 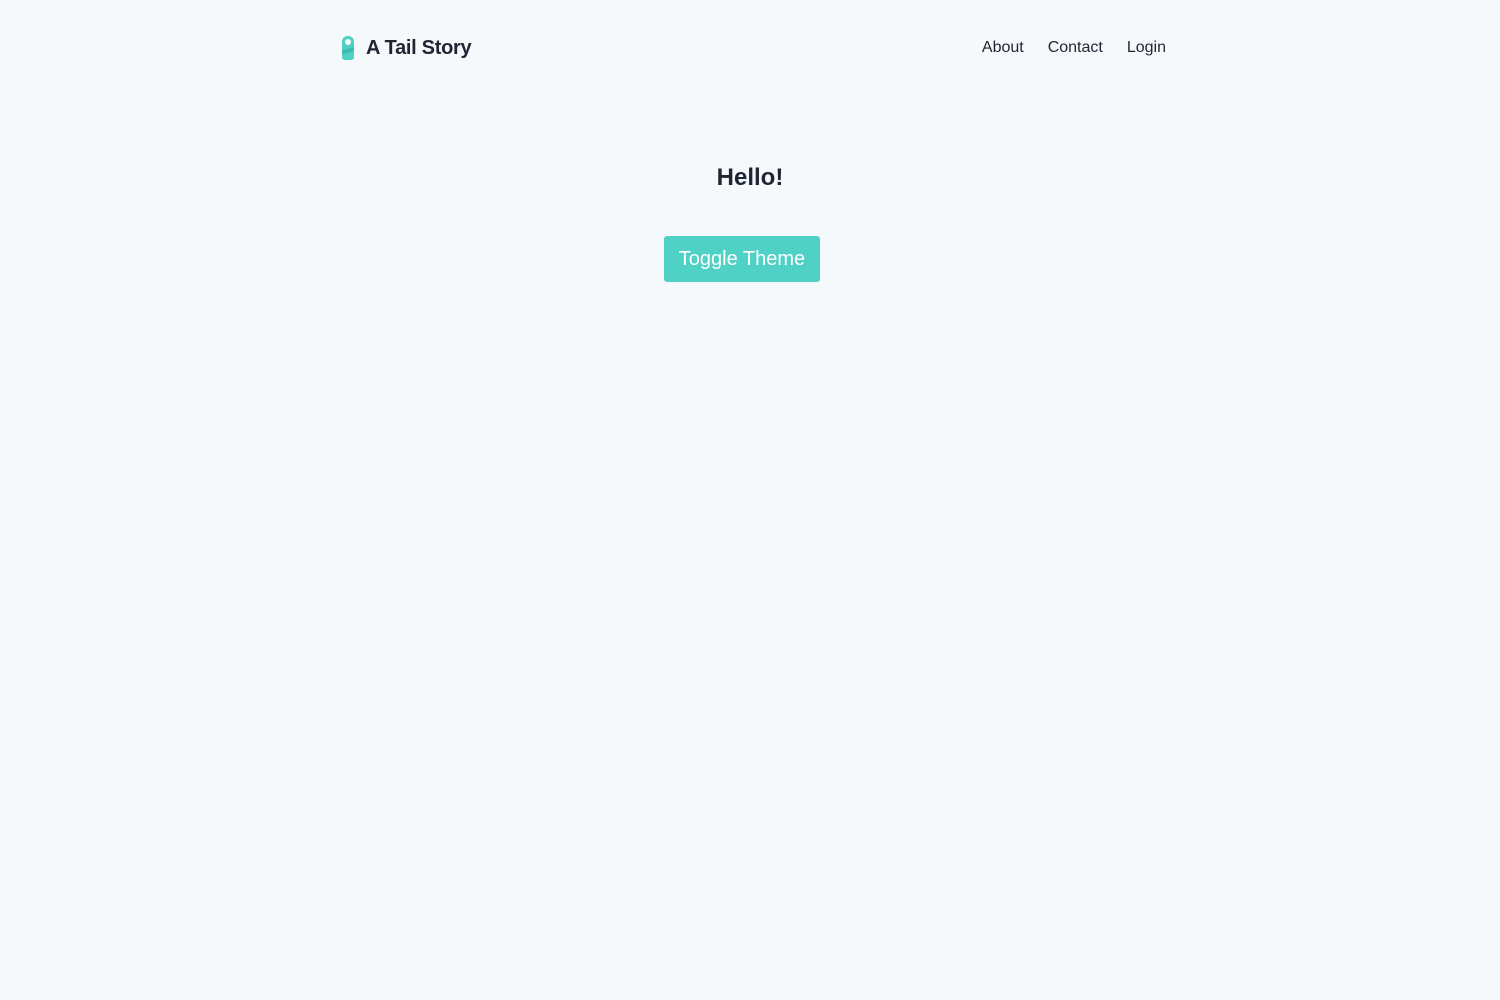 What do you see at coordinates (419, 47) in the screenshot?
I see `brand-name: A Tail Story` at bounding box center [419, 47].